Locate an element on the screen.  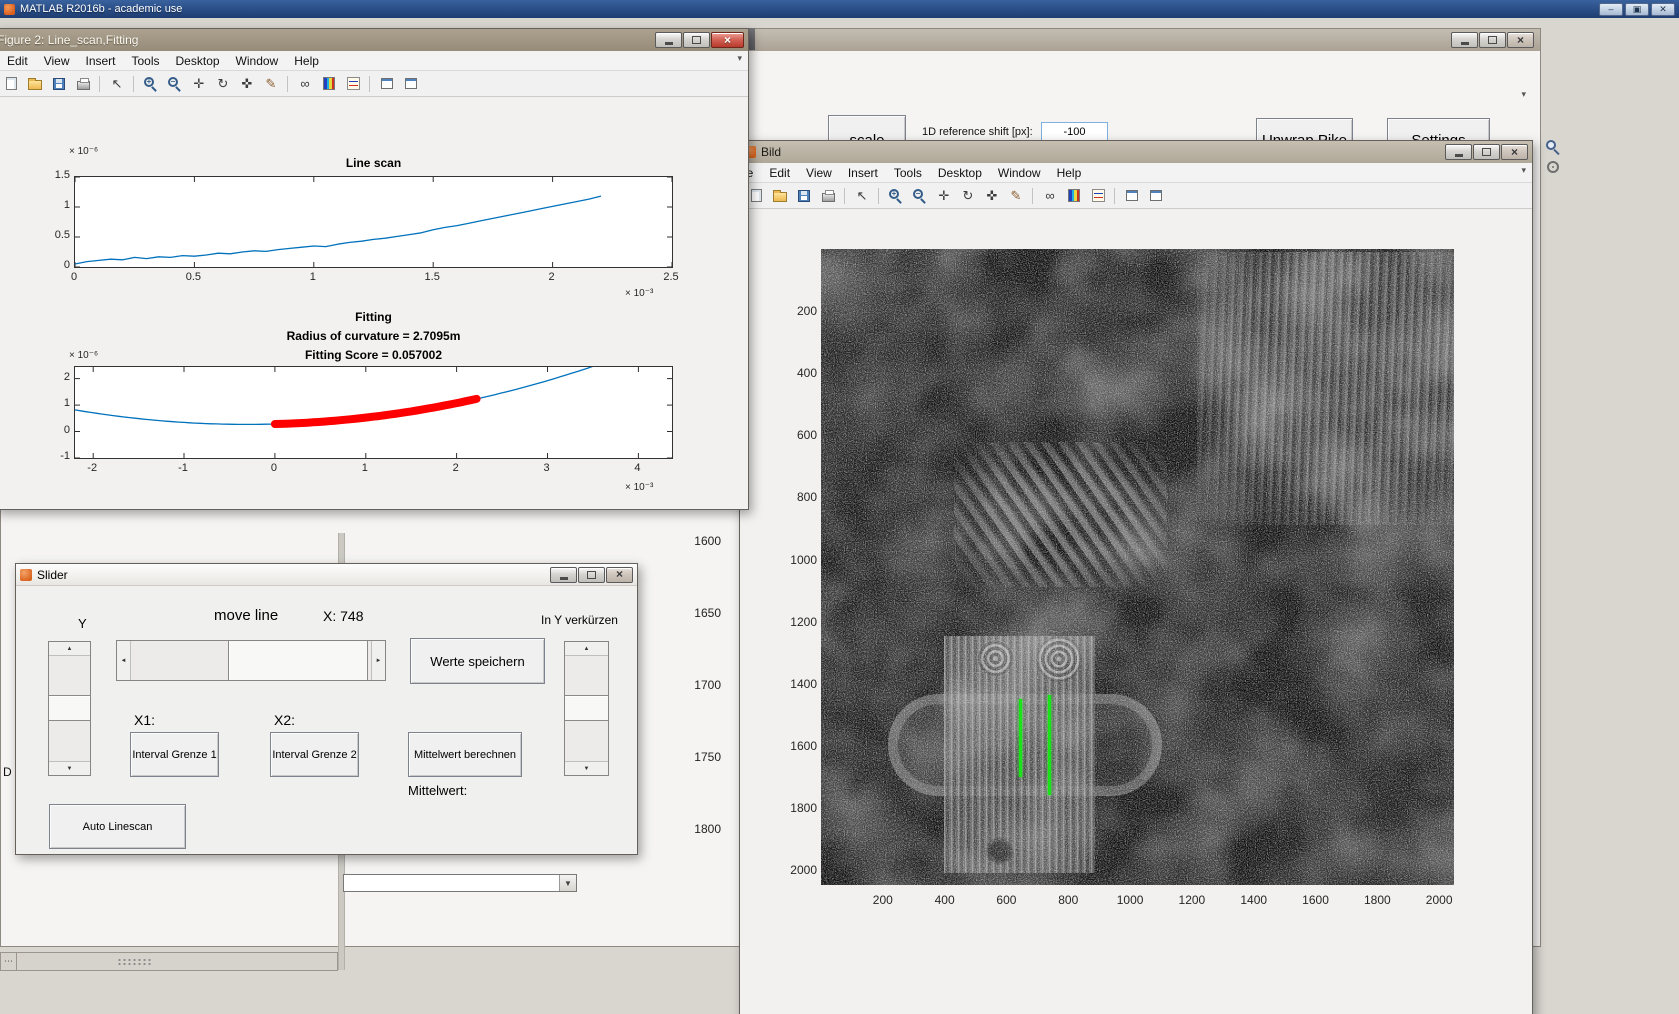
dropdown-arrow-icon: ▼ is located at coordinates (567, 883).